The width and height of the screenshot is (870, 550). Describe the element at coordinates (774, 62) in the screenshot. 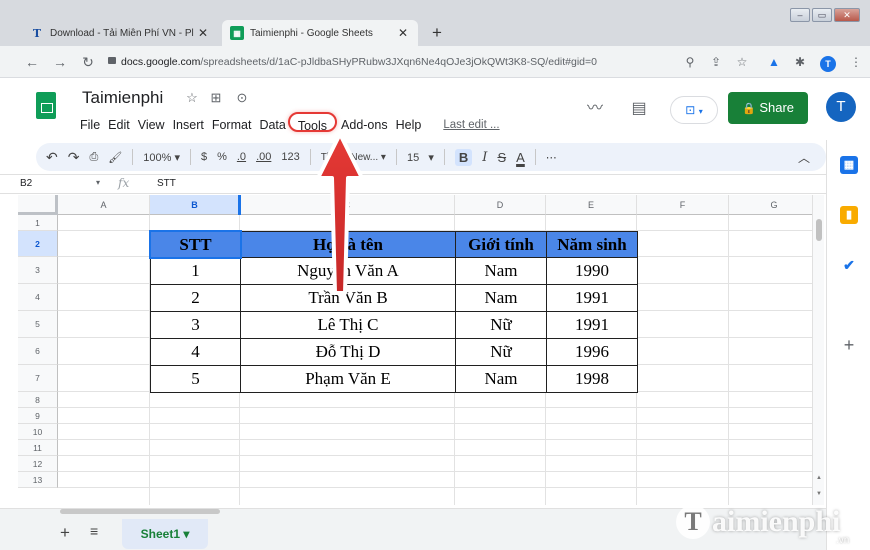

I see `drive-extension-icon: ▲` at that location.